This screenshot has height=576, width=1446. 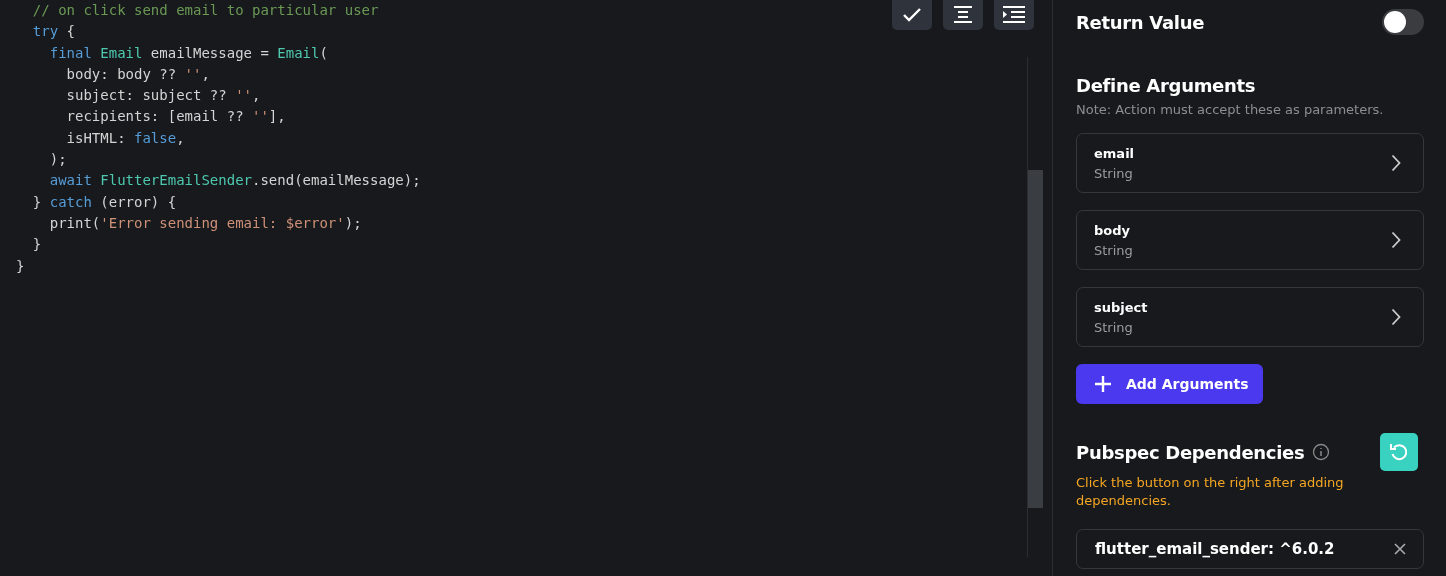 I want to click on code-line: isHTML: false,, so click(x=125, y=138).